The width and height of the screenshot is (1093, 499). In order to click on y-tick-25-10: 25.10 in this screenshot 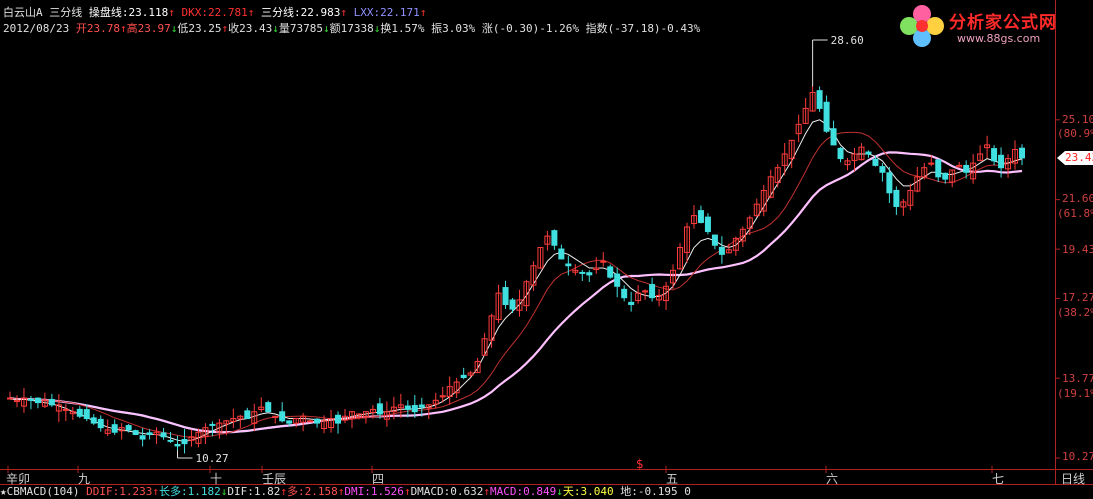, I will do `click(1077, 119)`.